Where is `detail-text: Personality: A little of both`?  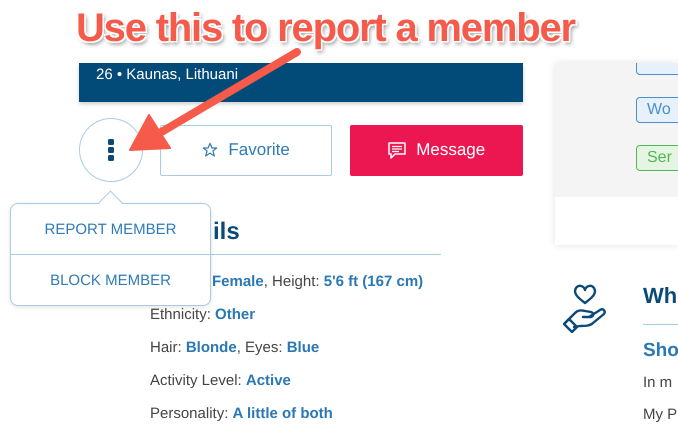 detail-text: Personality: A little of both is located at coordinates (242, 414).